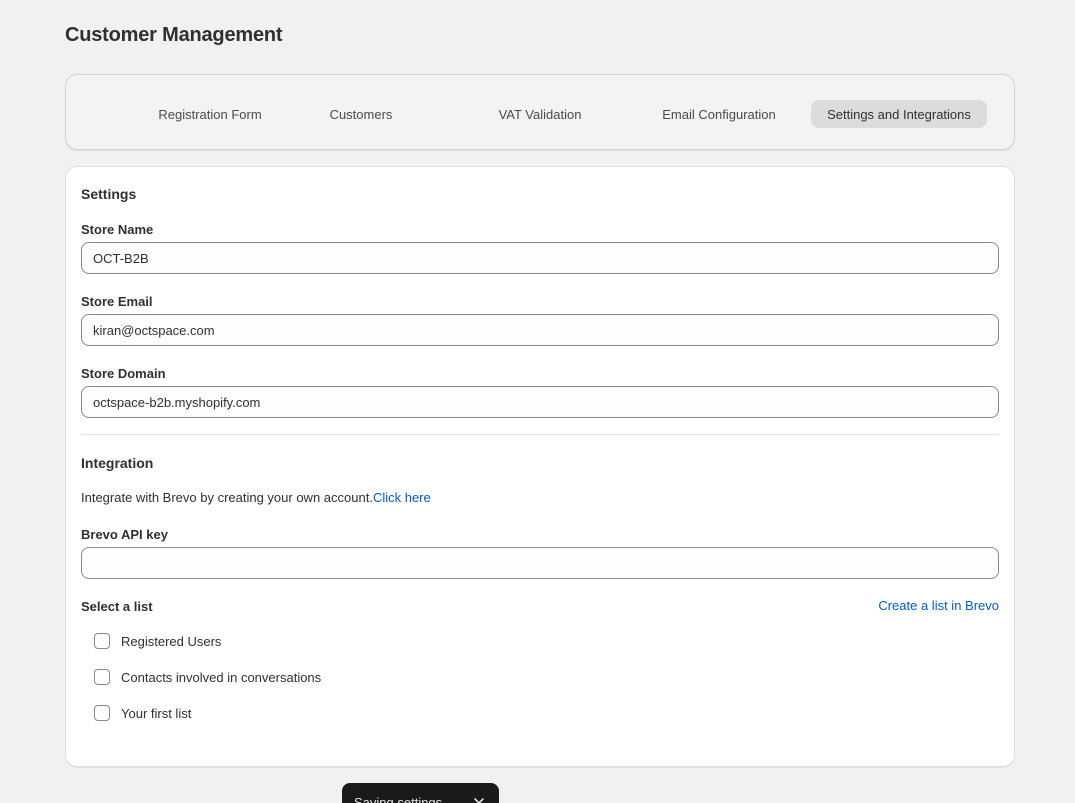  What do you see at coordinates (102, 641) in the screenshot?
I see `registered-users-checkbox` at bounding box center [102, 641].